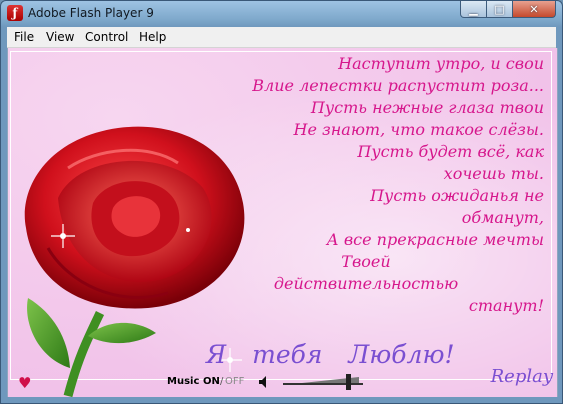  What do you see at coordinates (450, 151) in the screenshot?
I see `poem-line: Пусть будет всё, как` at bounding box center [450, 151].